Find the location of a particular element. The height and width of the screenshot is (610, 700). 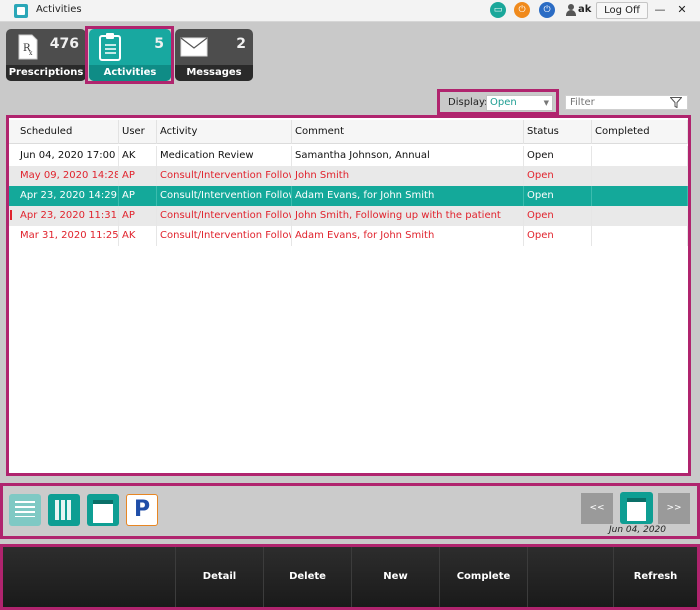

user-icon is located at coordinates (571, 10).